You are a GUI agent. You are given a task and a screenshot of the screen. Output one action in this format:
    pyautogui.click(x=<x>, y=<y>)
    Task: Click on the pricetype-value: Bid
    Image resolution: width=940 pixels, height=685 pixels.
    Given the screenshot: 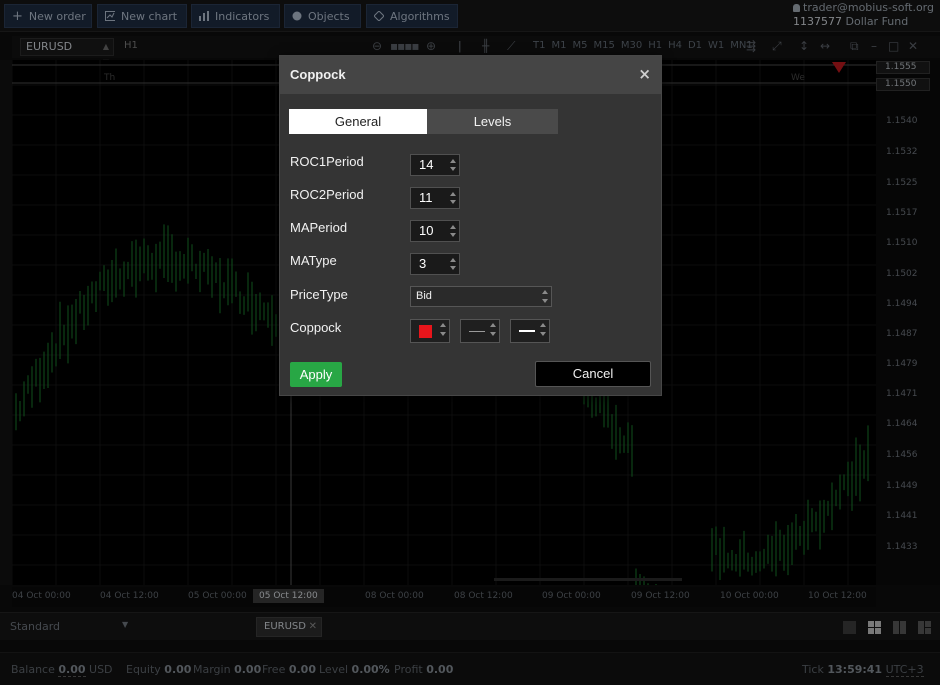 What is the action you would take?
    pyautogui.click(x=424, y=296)
    